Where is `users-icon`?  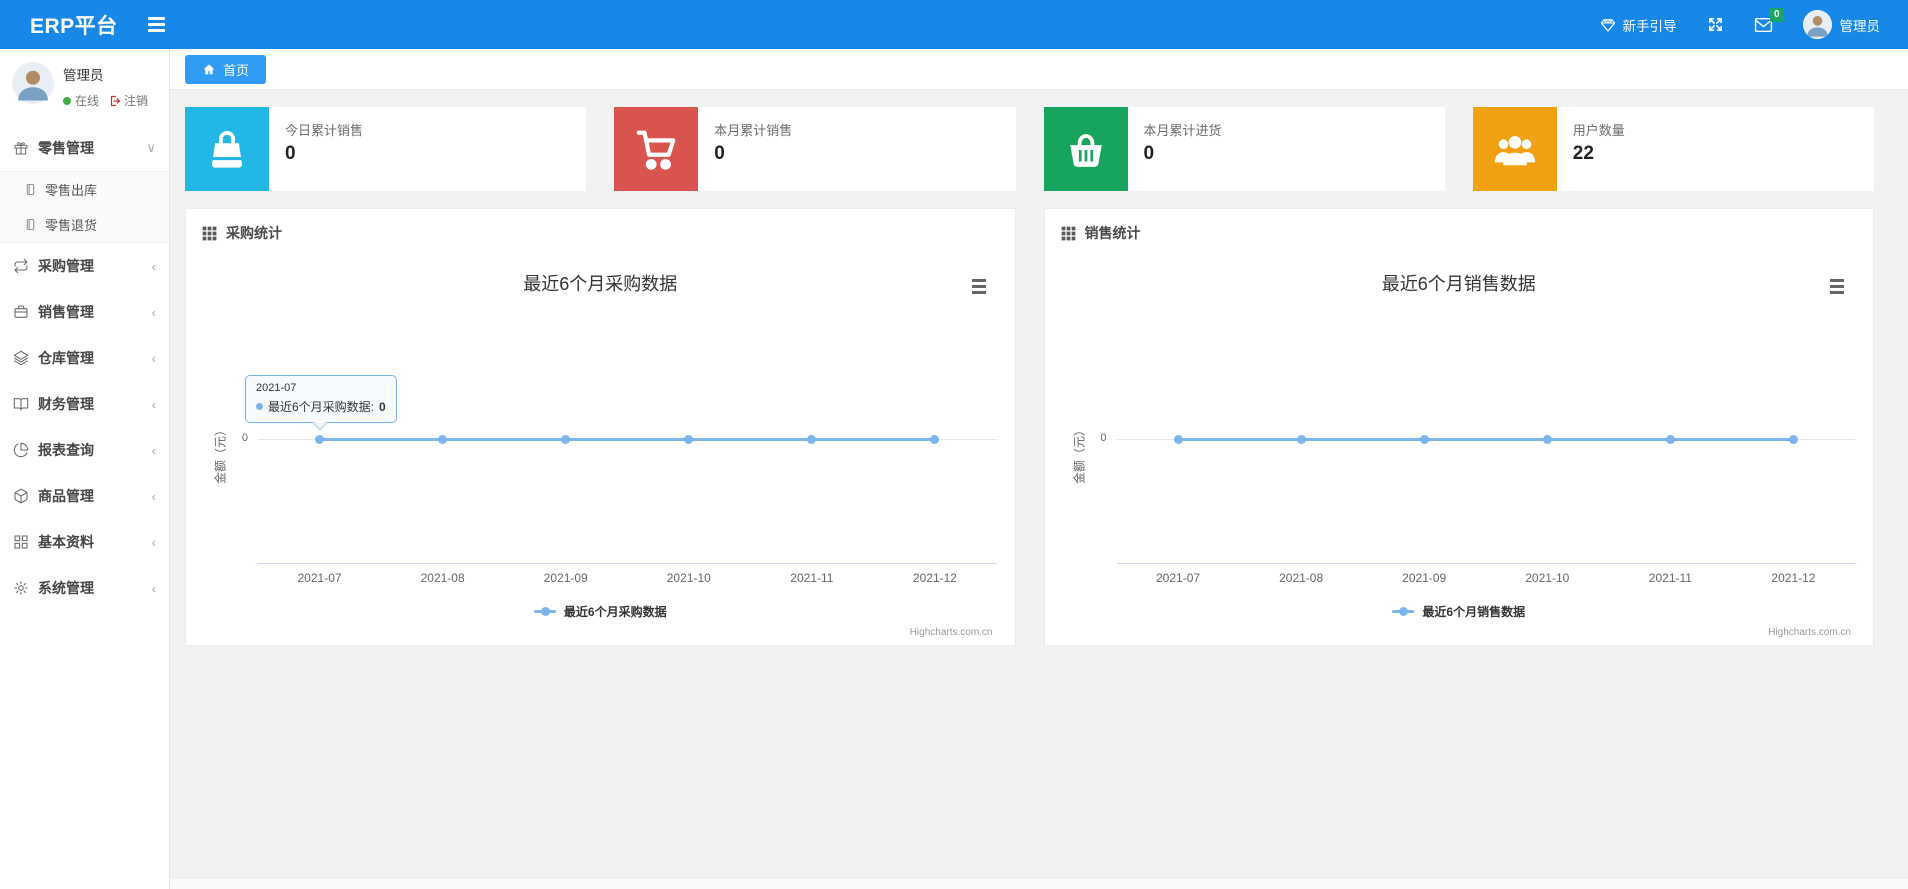
users-icon is located at coordinates (1514, 149).